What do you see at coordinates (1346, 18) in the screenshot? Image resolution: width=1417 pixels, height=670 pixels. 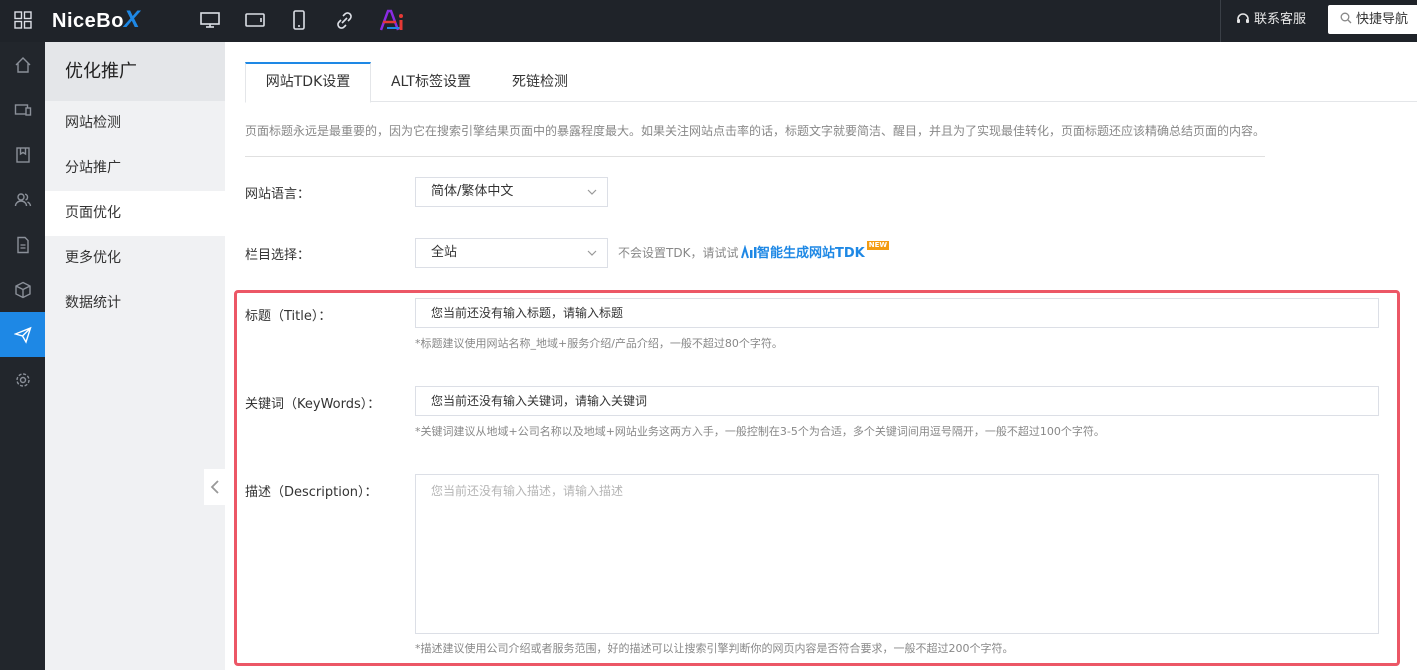 I see `search-icon` at bounding box center [1346, 18].